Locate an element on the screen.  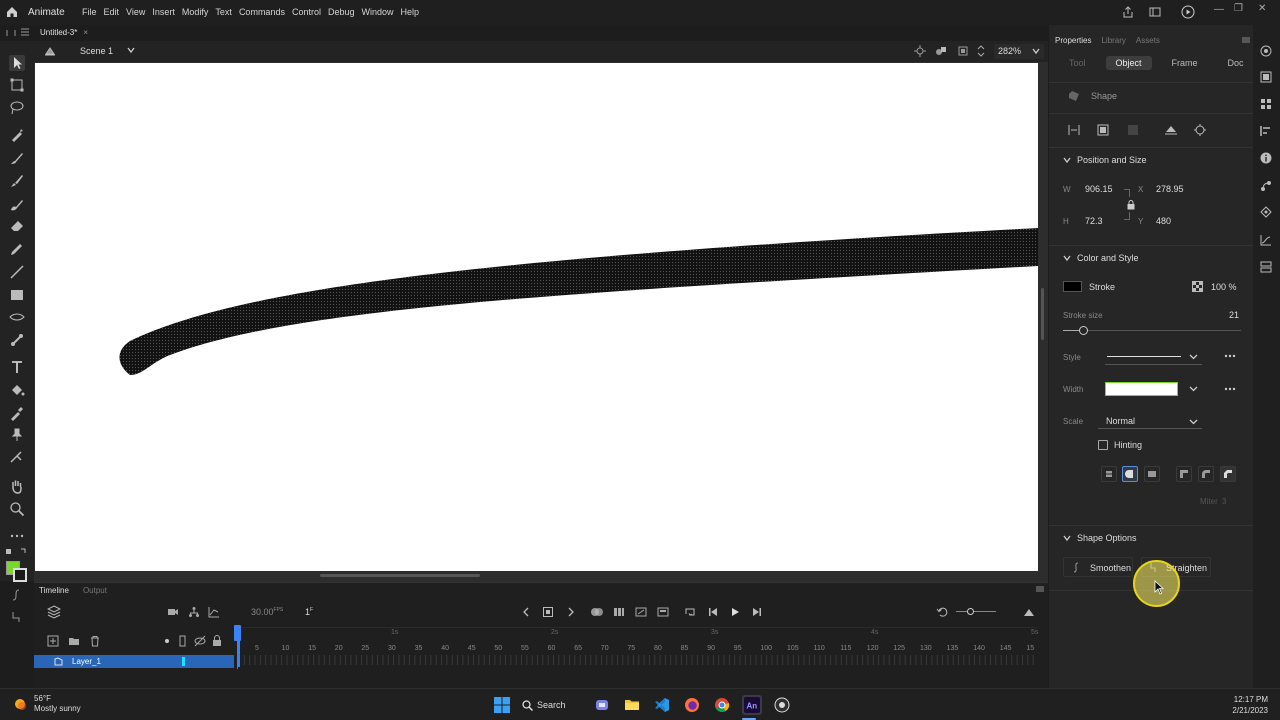
layers-icon is located at coordinates (54, 612).